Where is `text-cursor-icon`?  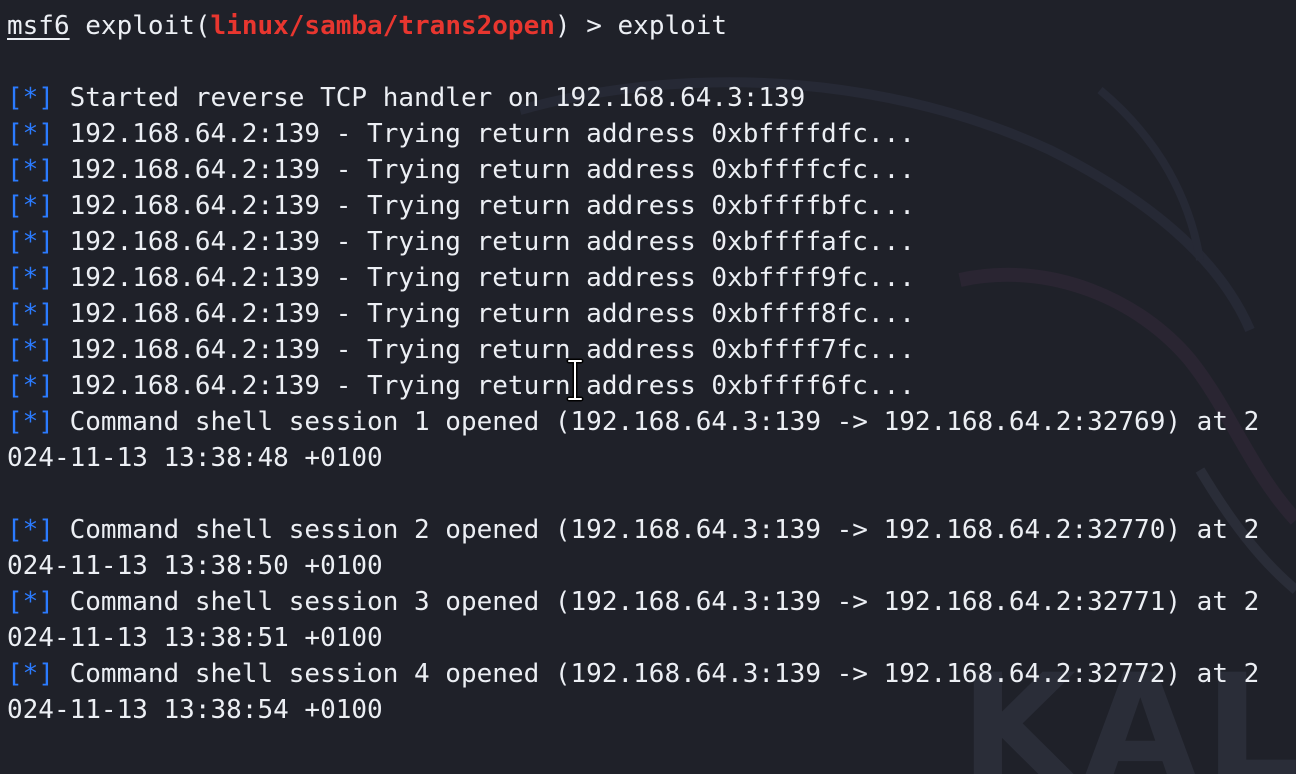 text-cursor-icon is located at coordinates (575, 380).